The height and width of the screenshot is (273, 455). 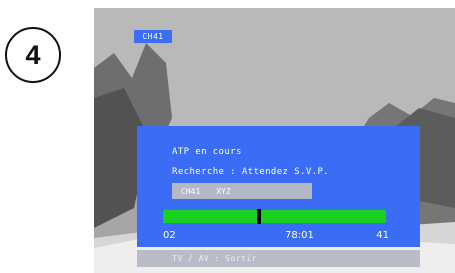 What do you see at coordinates (299, 235) in the screenshot?
I see `progress-current-label: 78:01` at bounding box center [299, 235].